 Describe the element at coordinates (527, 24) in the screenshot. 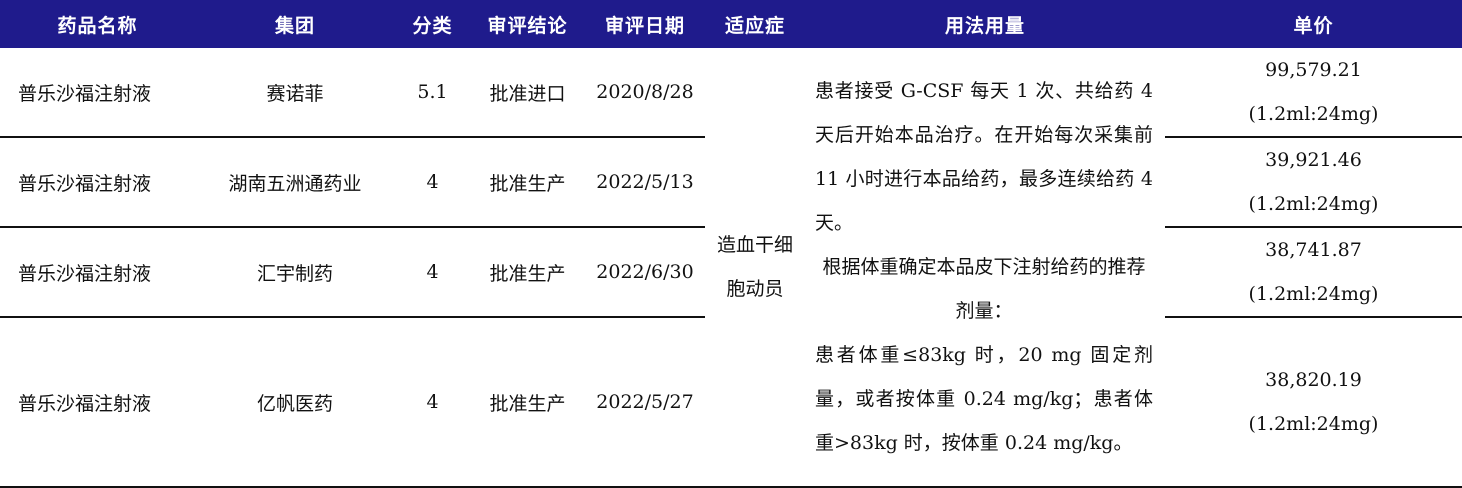

I see `header-conclusion: 审评结论` at that location.